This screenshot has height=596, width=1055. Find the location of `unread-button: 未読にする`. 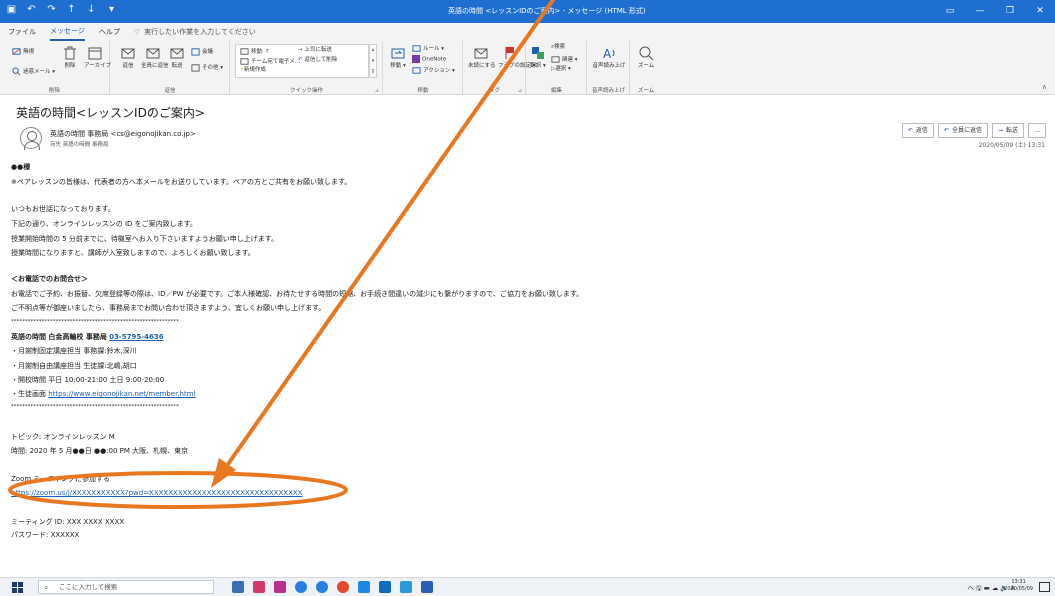

unread-button: 未読にする is located at coordinates (482, 57).